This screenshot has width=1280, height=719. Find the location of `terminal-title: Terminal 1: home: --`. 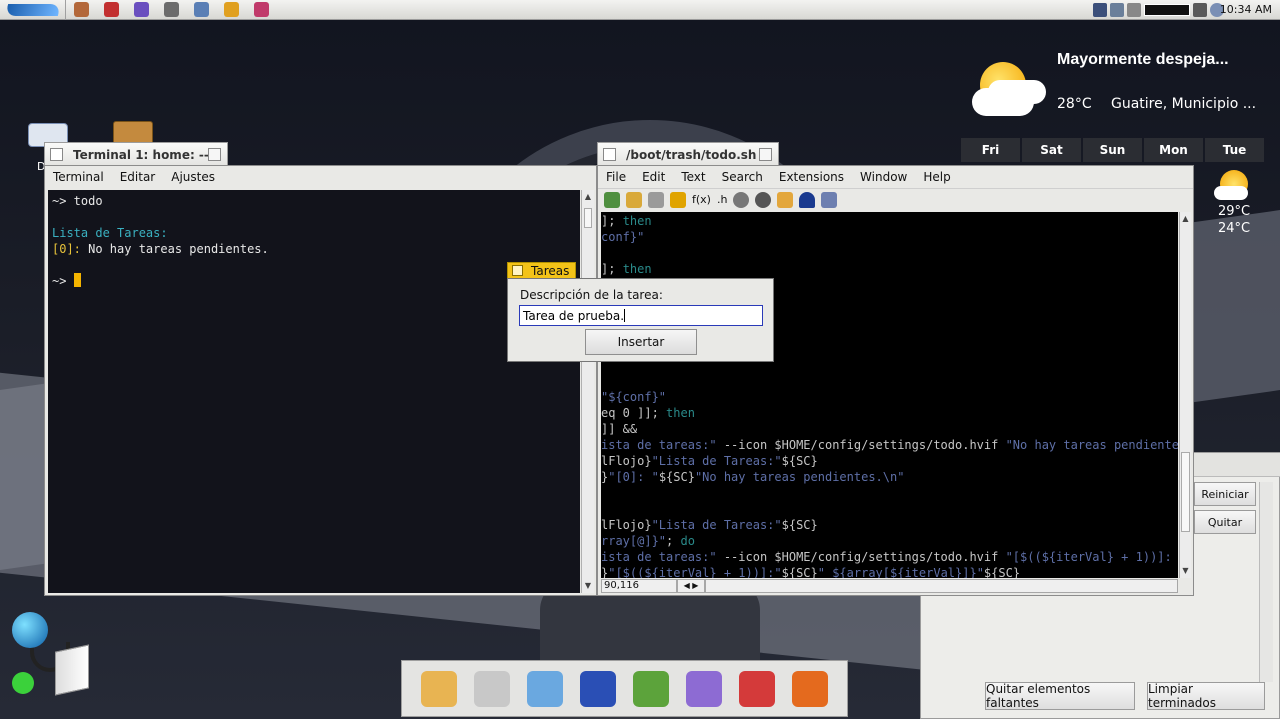

terminal-title: Terminal 1: home: -- is located at coordinates (141, 154).